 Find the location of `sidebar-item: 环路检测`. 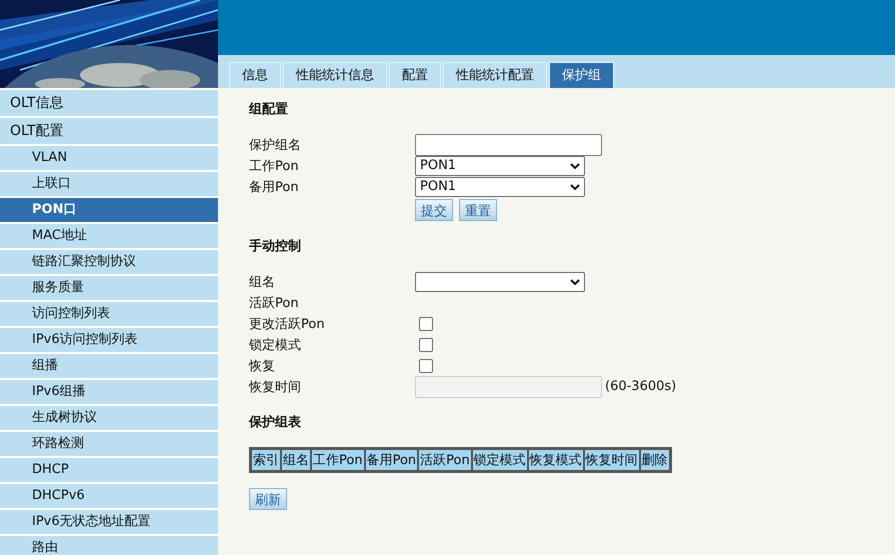

sidebar-item: 环路检测 is located at coordinates (109, 444).